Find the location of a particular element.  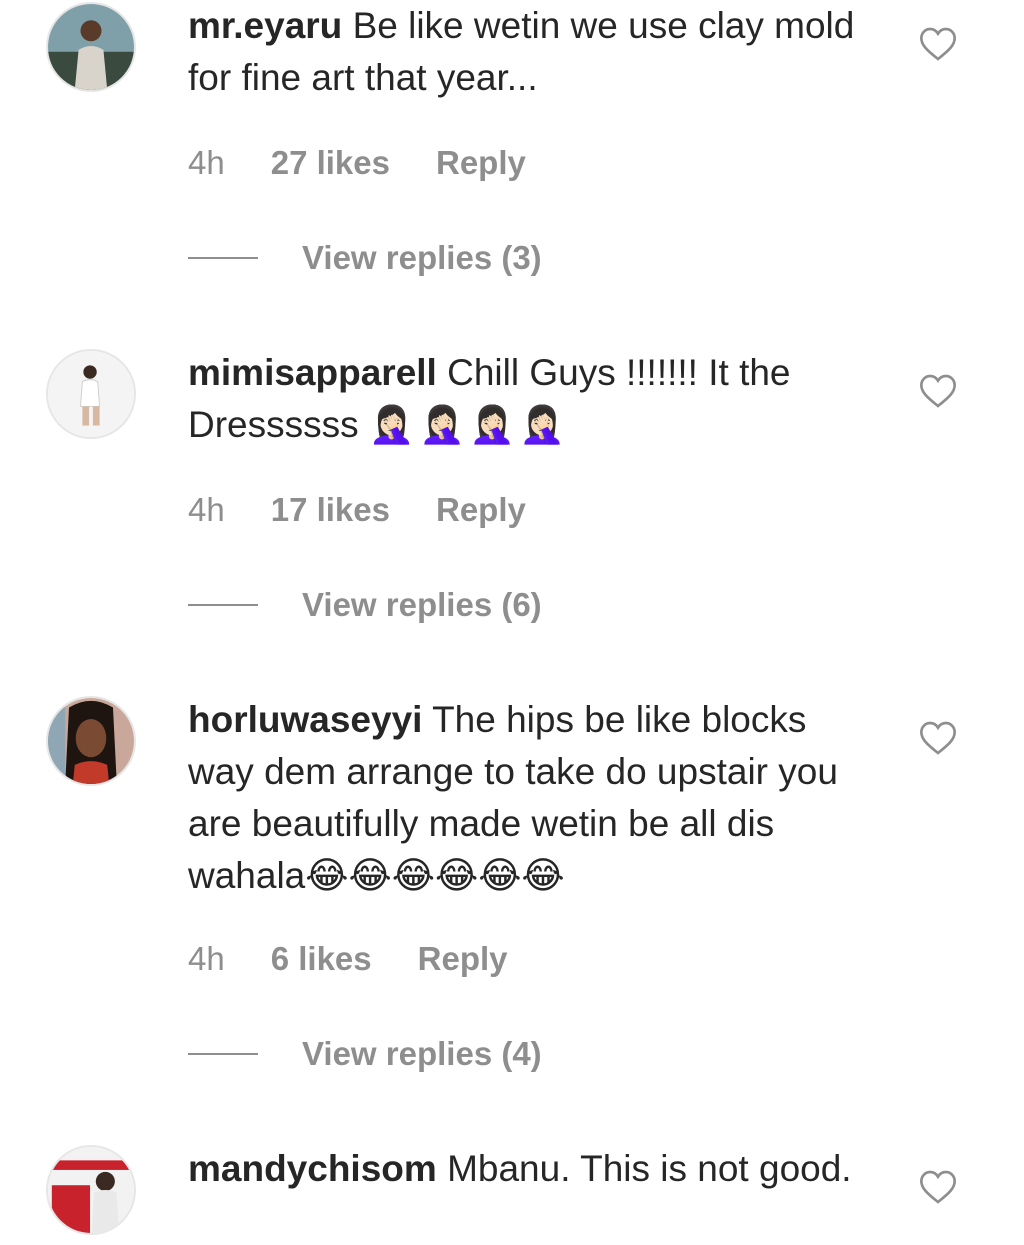

comment-meta: 4h 27 likes Reply is located at coordinates (357, 163).